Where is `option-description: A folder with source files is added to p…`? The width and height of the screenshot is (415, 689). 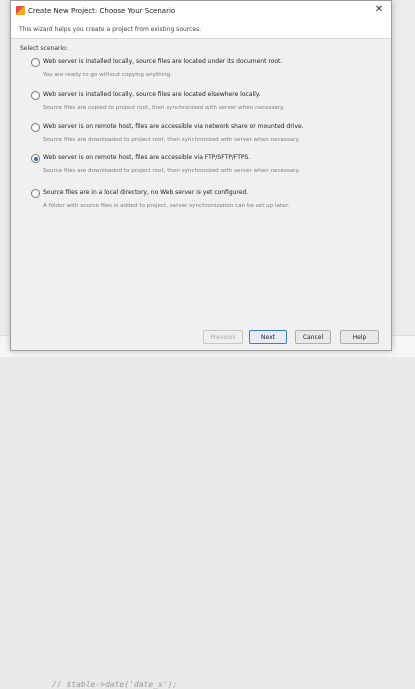
option-description: A folder with source files is added to p… is located at coordinates (166, 206).